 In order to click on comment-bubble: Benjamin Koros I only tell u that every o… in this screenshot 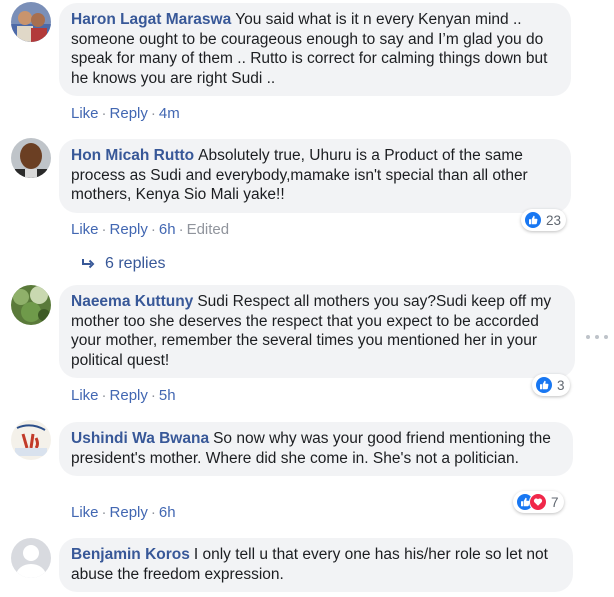, I will do `click(316, 565)`.